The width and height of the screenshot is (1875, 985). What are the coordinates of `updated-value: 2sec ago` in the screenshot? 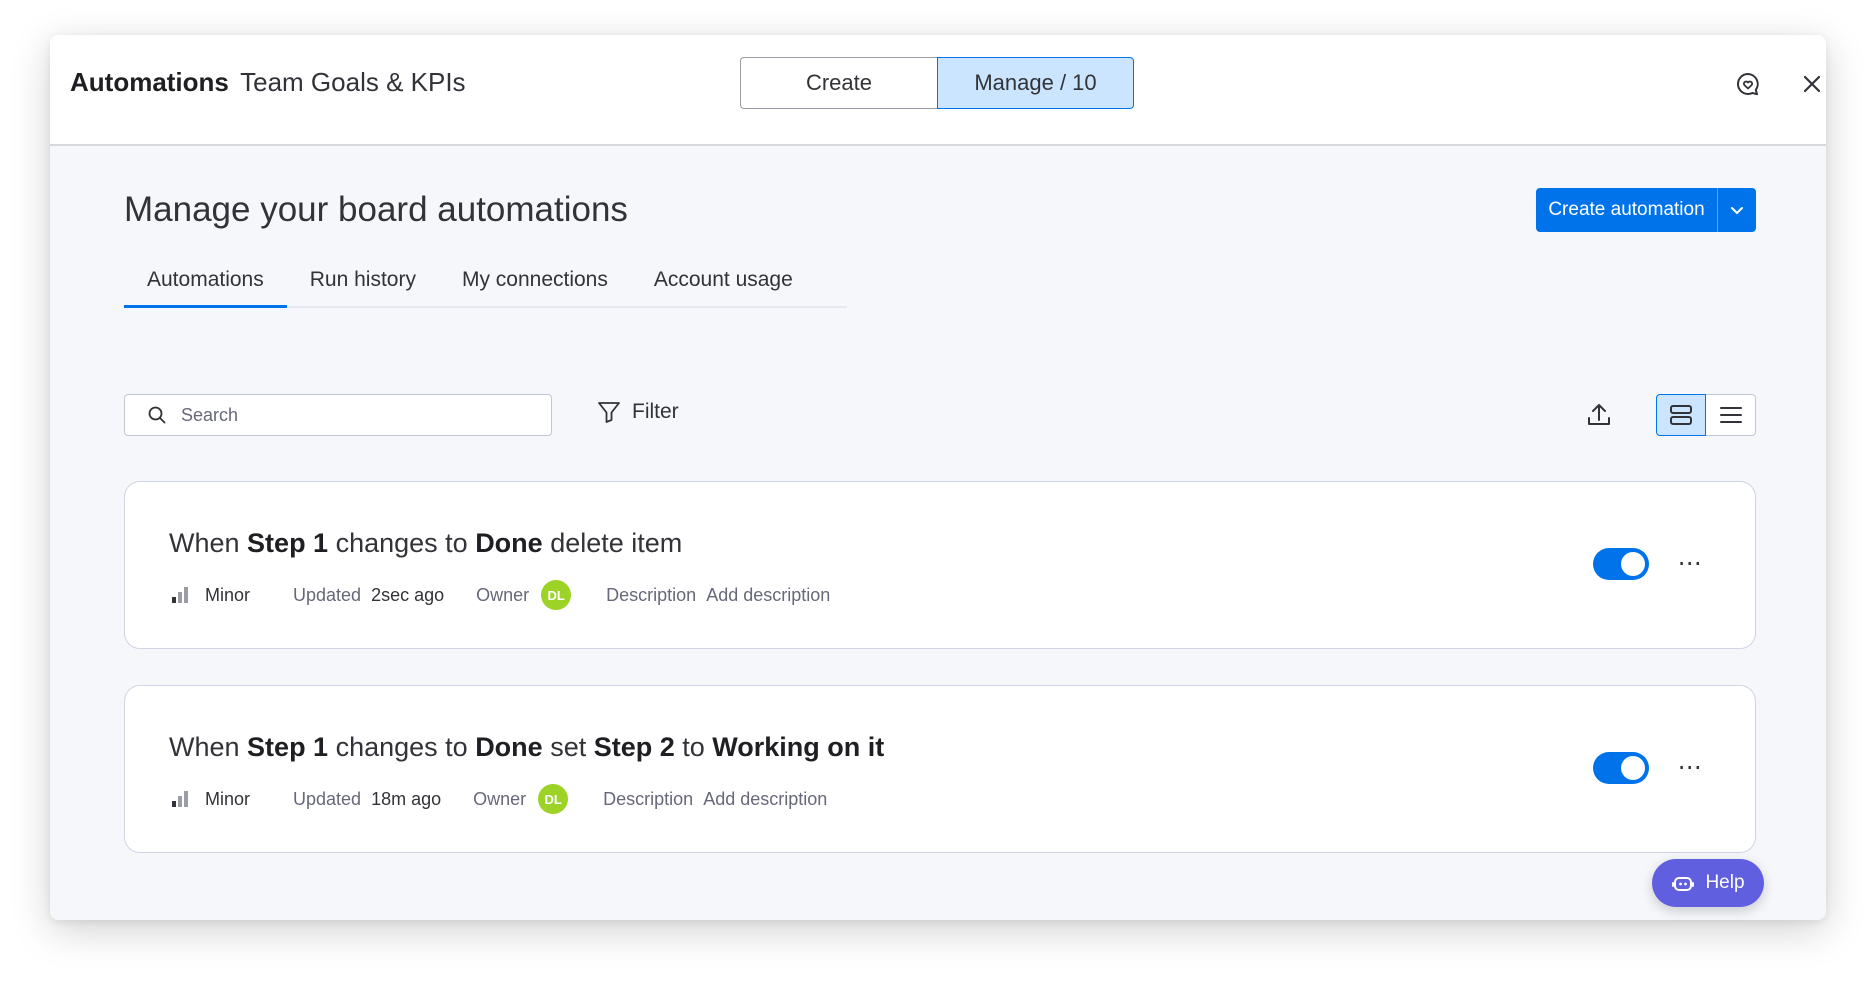 It's located at (408, 594).